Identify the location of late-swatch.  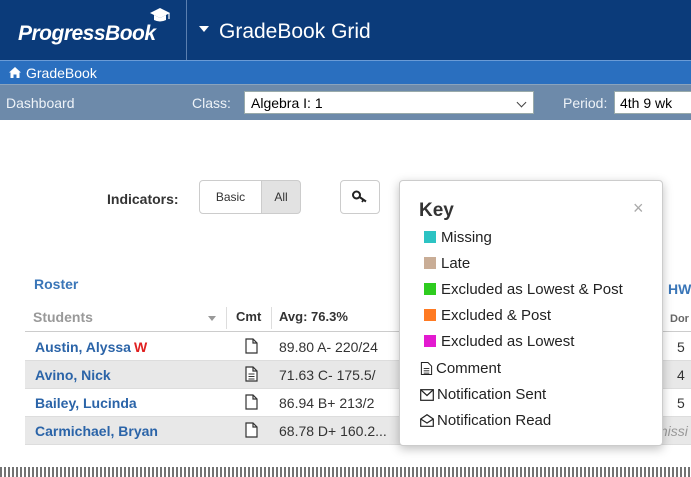
(430, 263).